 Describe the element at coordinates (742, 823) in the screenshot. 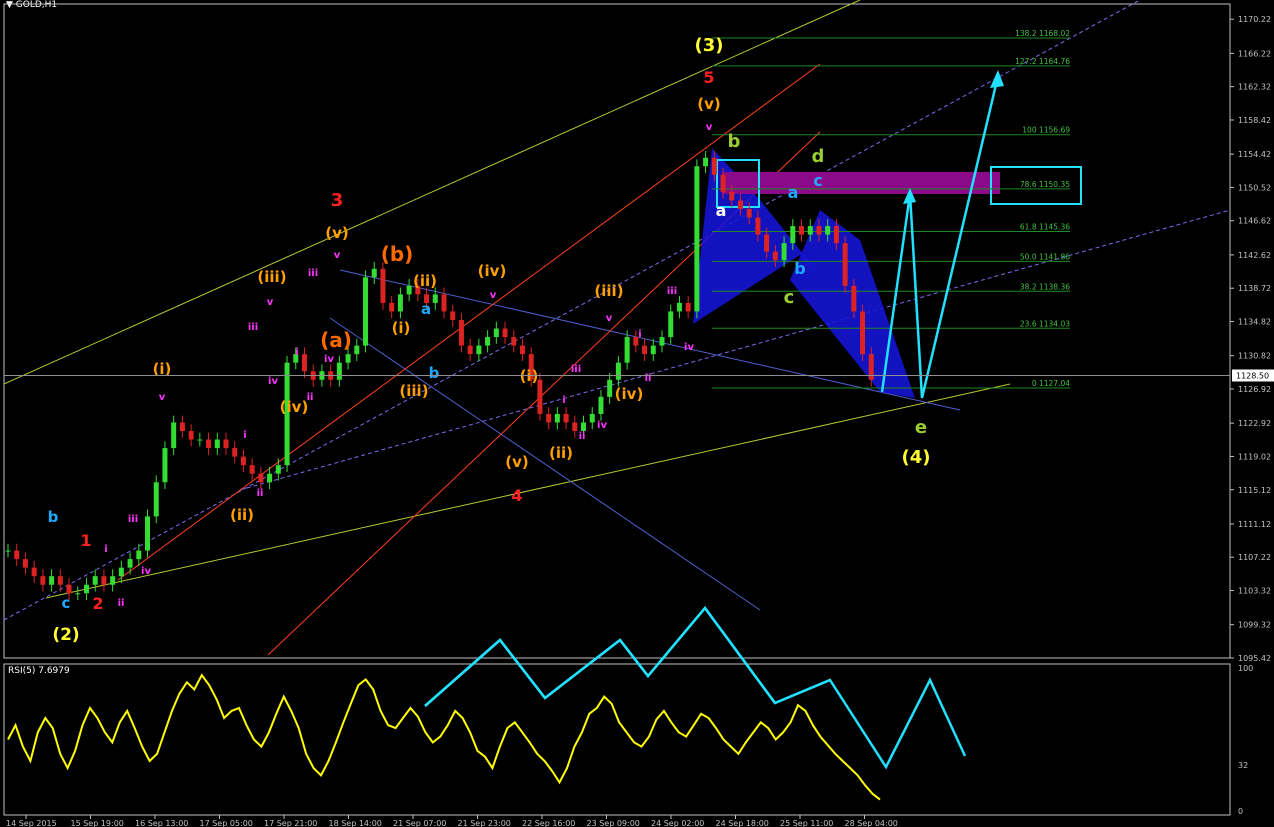

I see `time-label: 24 Sep 18:00` at that location.